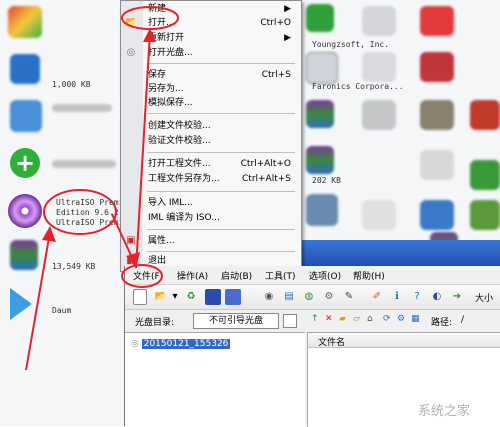  Describe the element at coordinates (142, 276) in the screenshot. I see `annotation-circle-file-menu` at that location.